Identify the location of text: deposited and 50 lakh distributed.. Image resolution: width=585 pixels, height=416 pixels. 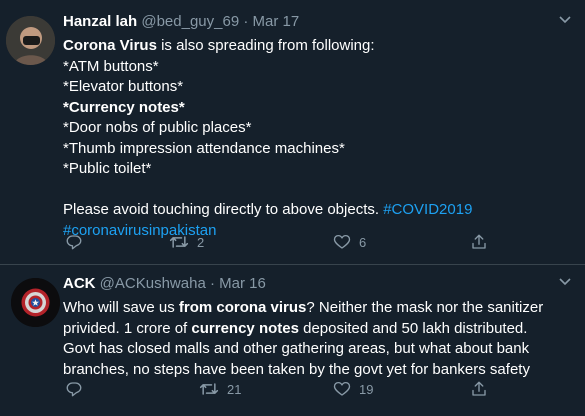
(413, 328).